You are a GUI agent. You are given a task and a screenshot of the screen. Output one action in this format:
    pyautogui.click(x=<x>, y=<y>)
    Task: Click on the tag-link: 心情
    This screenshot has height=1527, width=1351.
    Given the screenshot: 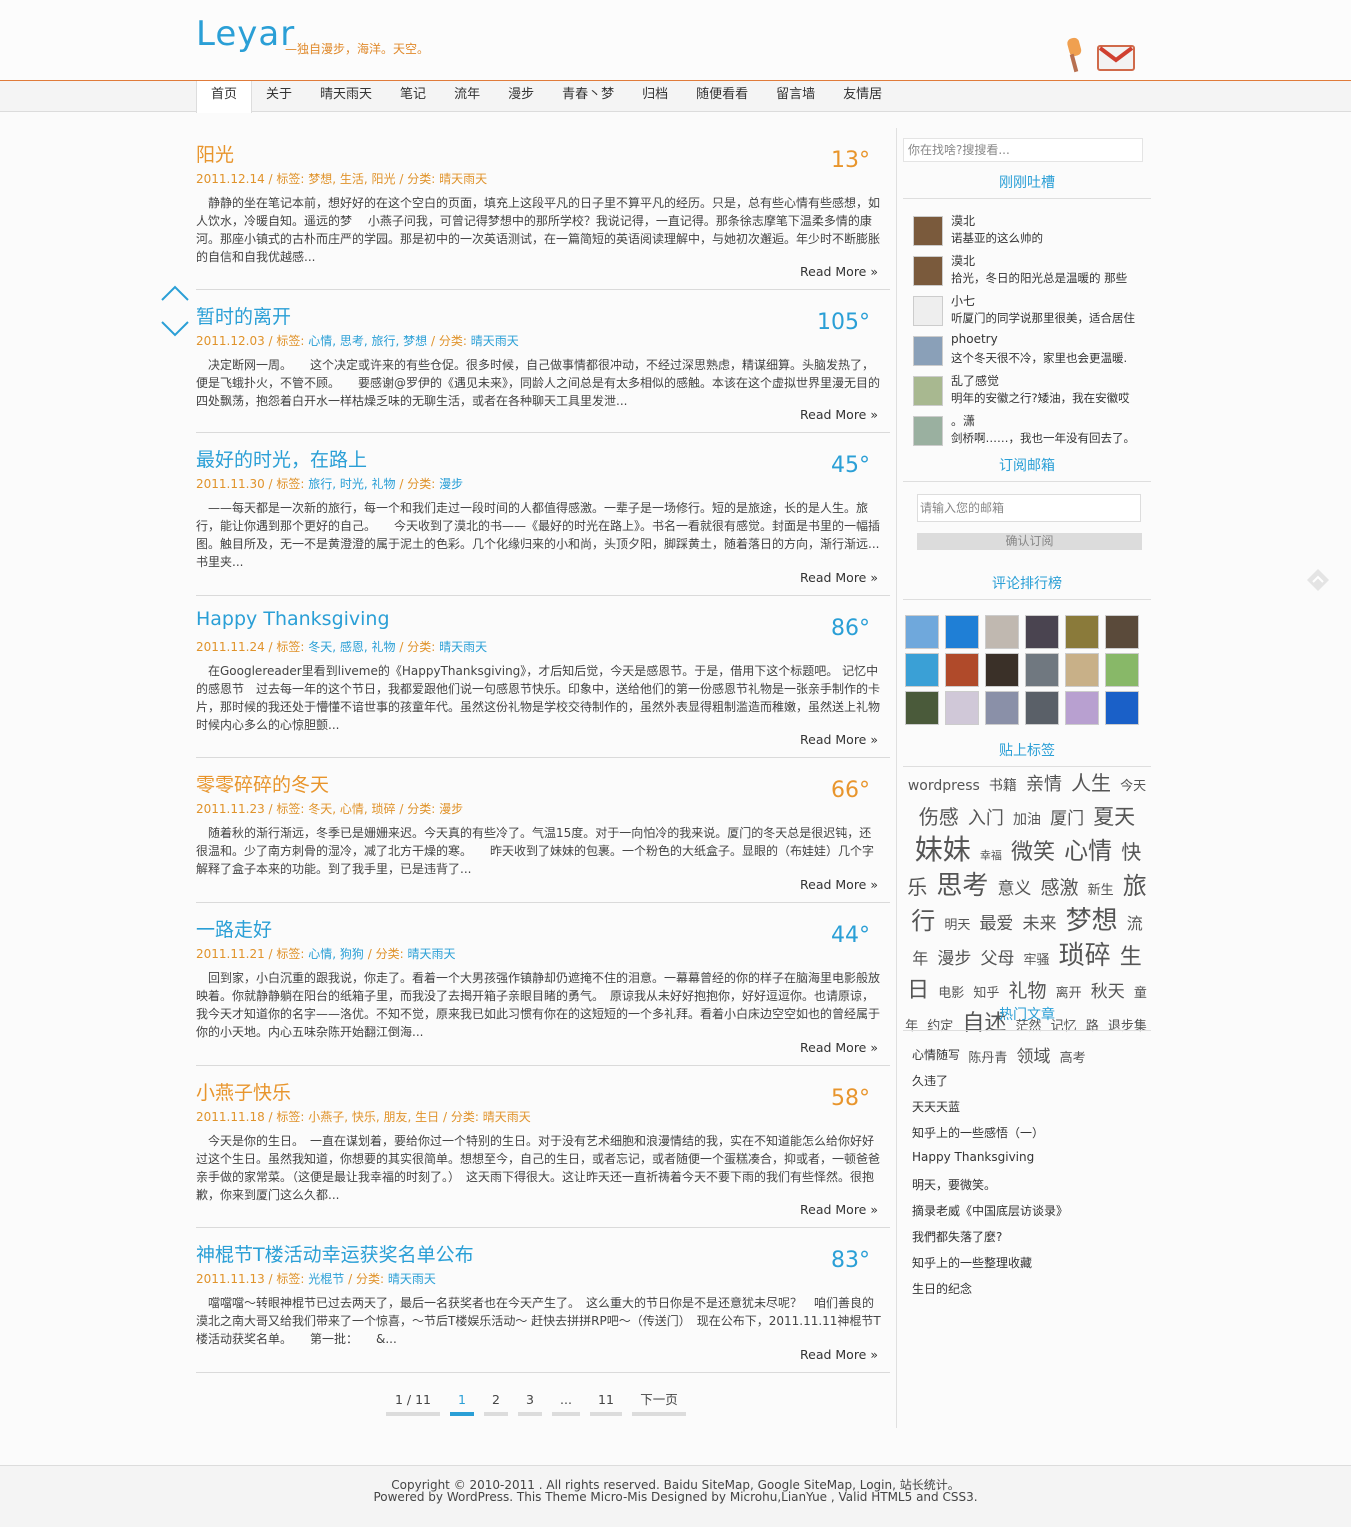 What is the action you would take?
    pyautogui.click(x=1088, y=851)
    